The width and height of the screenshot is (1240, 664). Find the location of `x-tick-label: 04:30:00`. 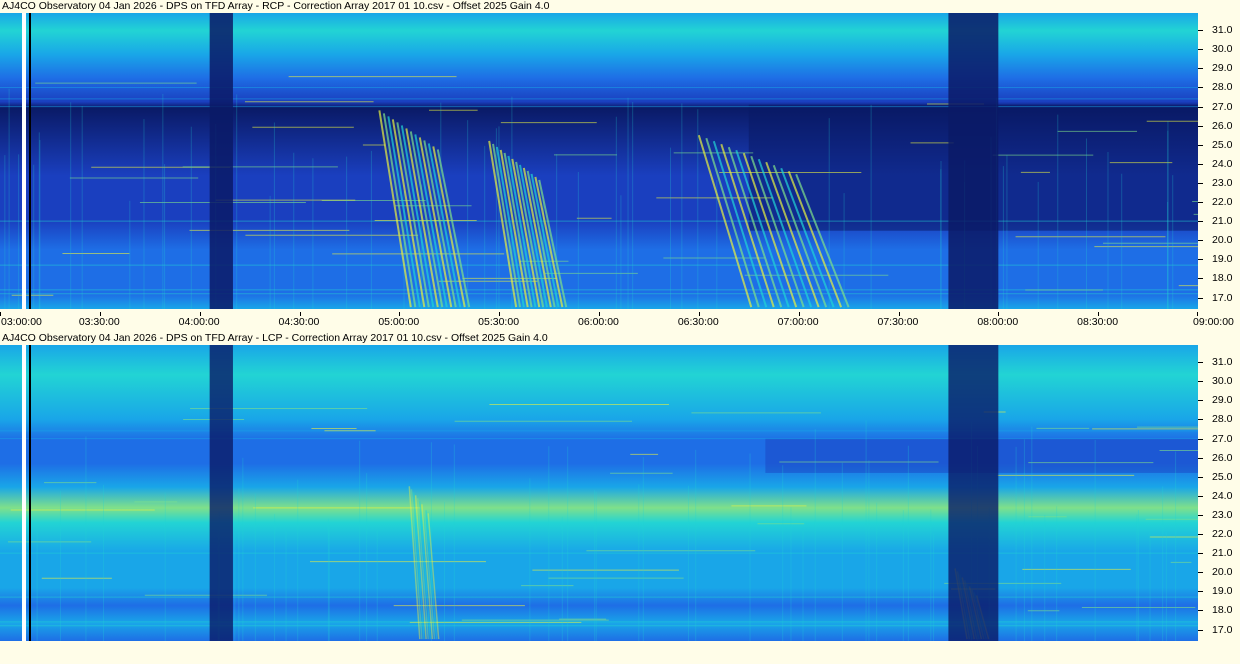

x-tick-label: 04:30:00 is located at coordinates (299, 322).